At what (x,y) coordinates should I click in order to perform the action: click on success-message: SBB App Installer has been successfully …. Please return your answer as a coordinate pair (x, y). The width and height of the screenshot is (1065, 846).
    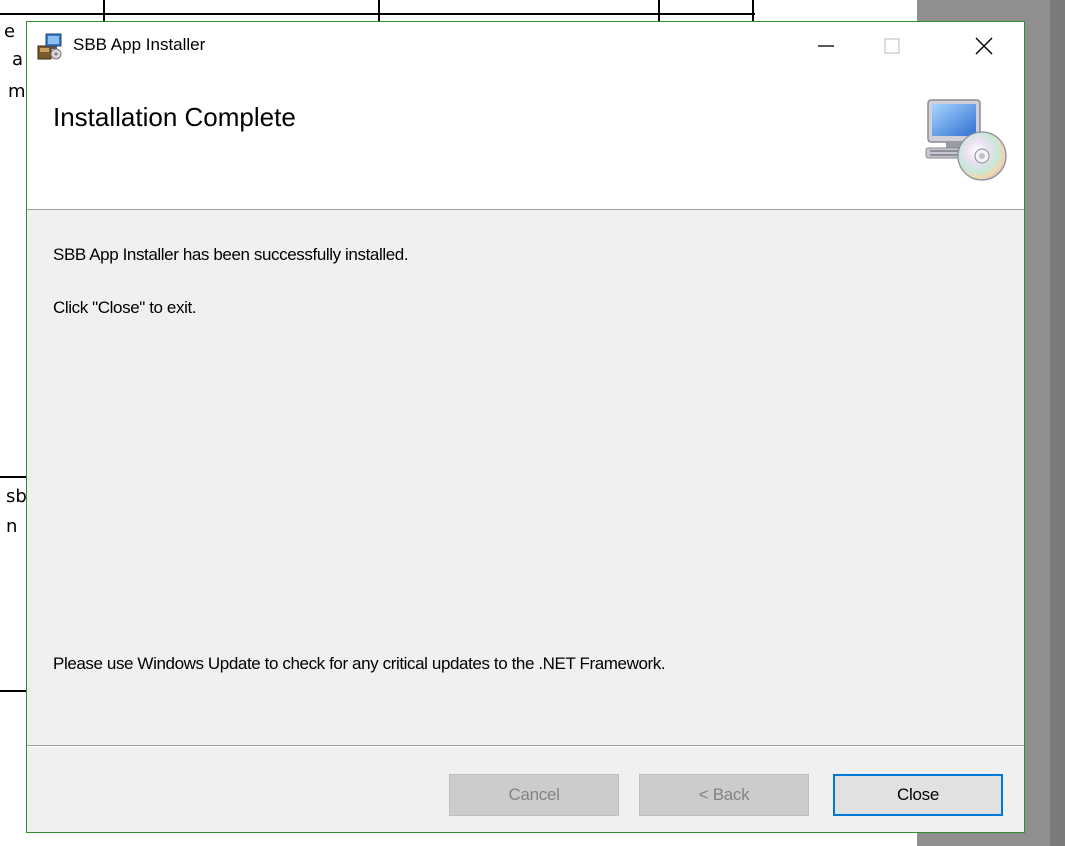
    Looking at the image, I should click on (231, 254).